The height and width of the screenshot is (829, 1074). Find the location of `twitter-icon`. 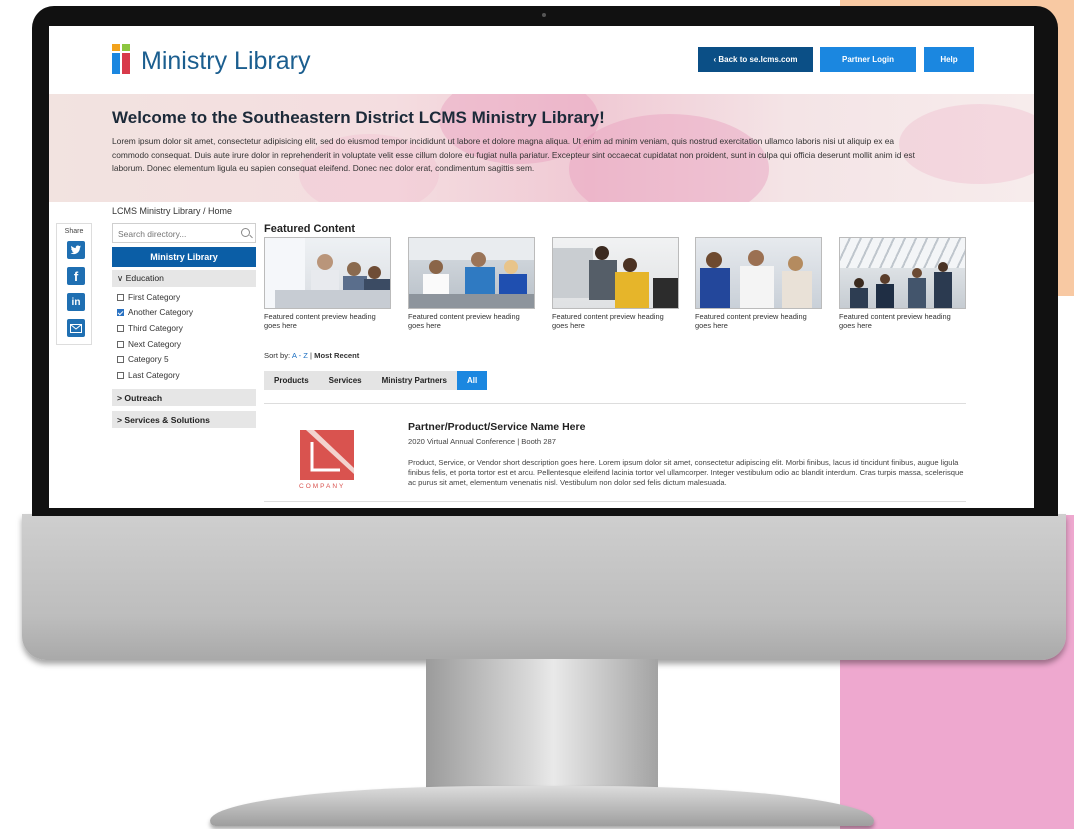

twitter-icon is located at coordinates (76, 250).